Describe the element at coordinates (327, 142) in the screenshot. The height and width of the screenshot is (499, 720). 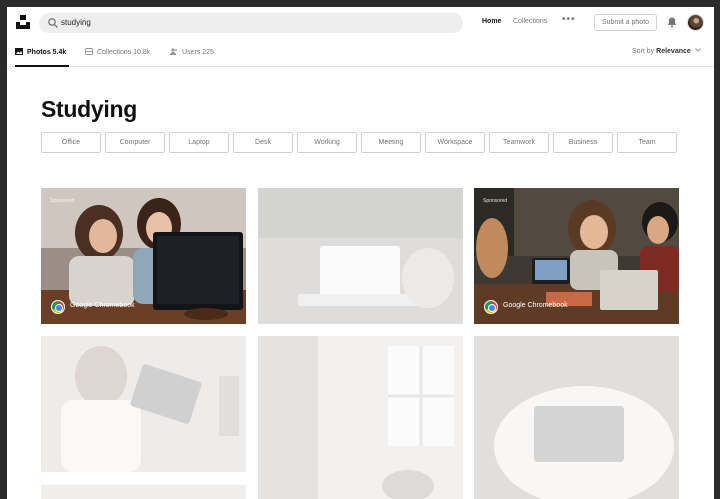
I see `related-chip-working: Working` at that location.